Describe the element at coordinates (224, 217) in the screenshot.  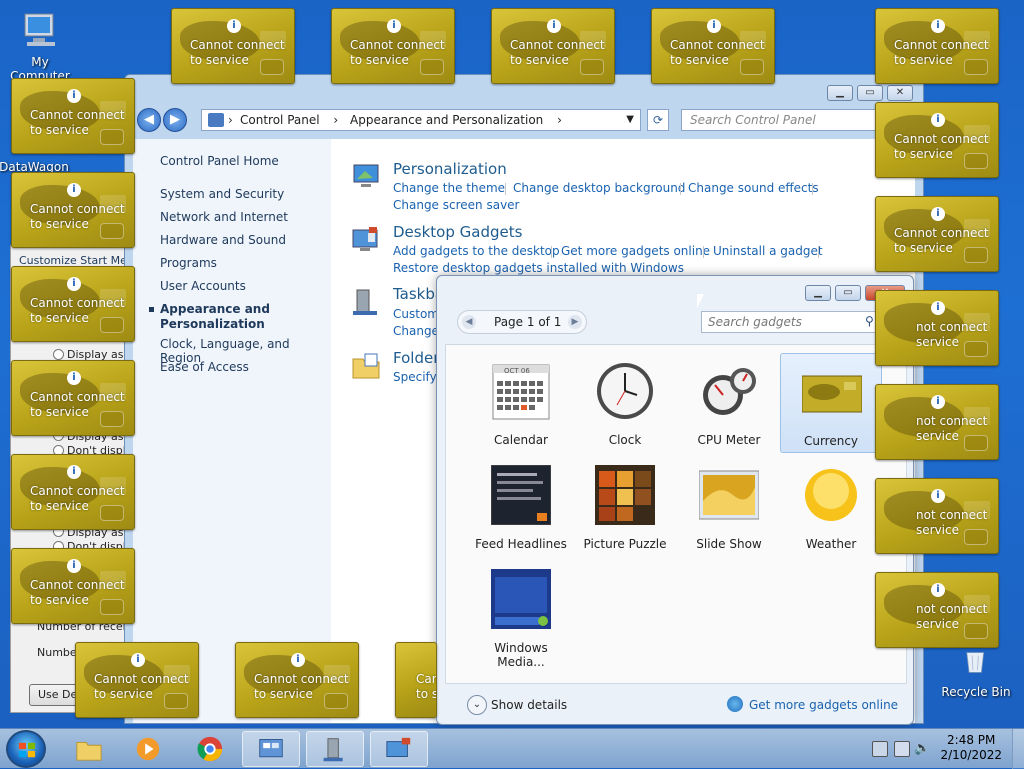
I see `sidebar-item-network: Network and Internet` at that location.